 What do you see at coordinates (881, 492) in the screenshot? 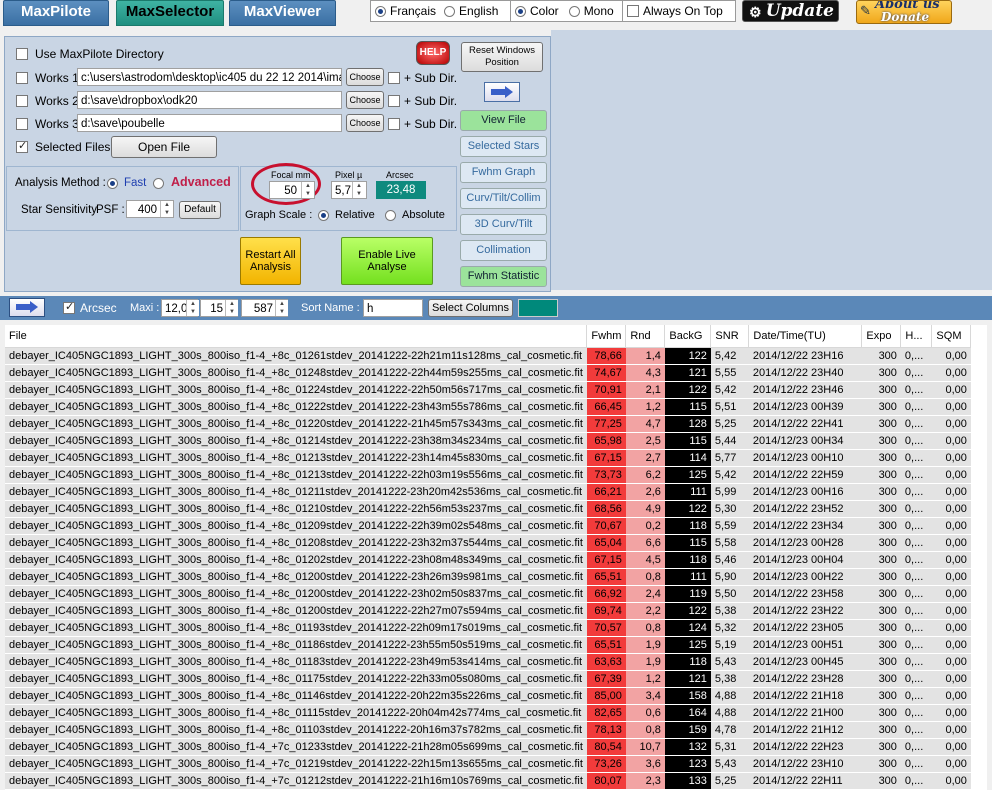
I see `cell-expo: 300` at bounding box center [881, 492].